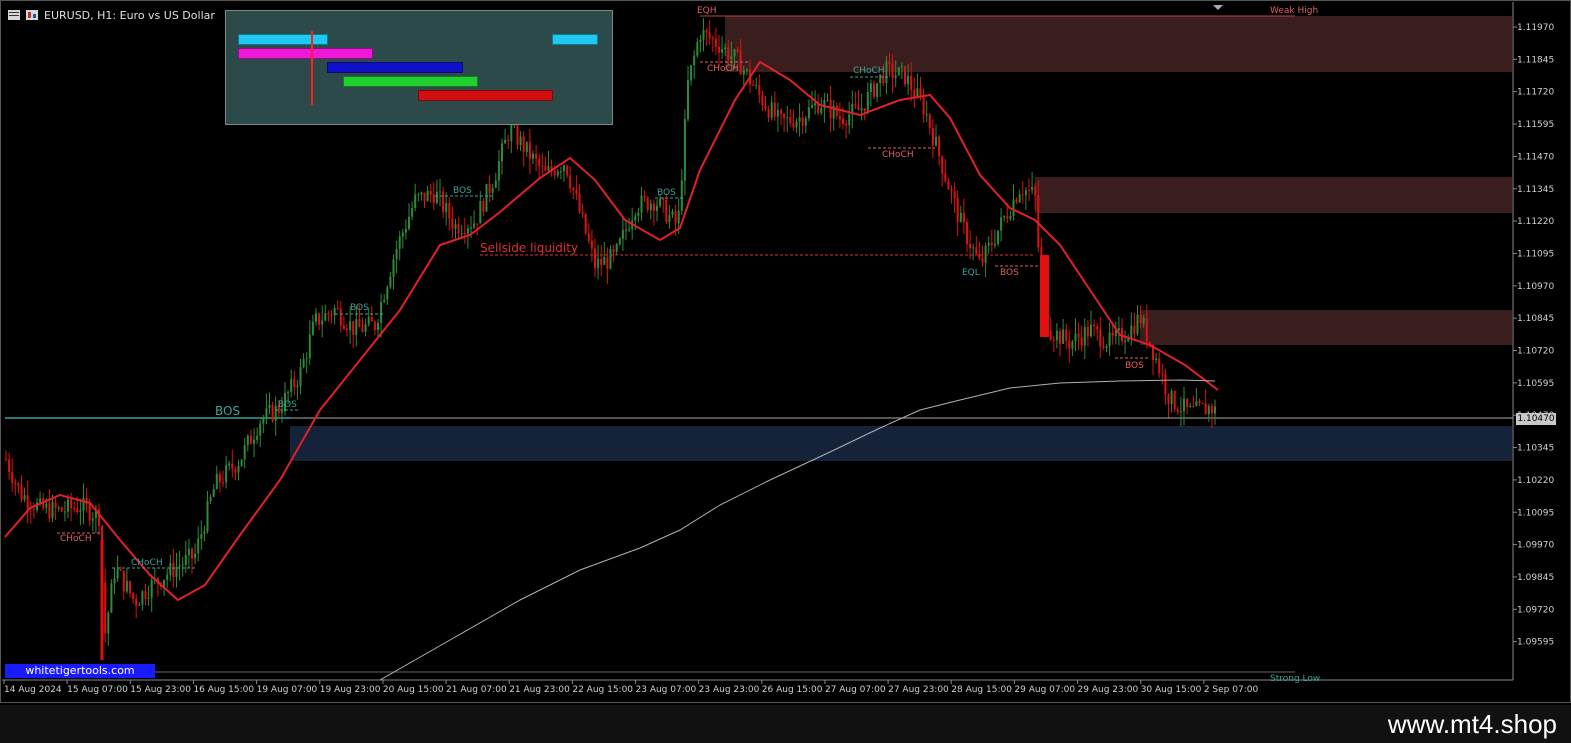 The height and width of the screenshot is (743, 1571). What do you see at coordinates (855, 690) in the screenshot?
I see `time-tick-label: 27 Aug 07:00` at bounding box center [855, 690].